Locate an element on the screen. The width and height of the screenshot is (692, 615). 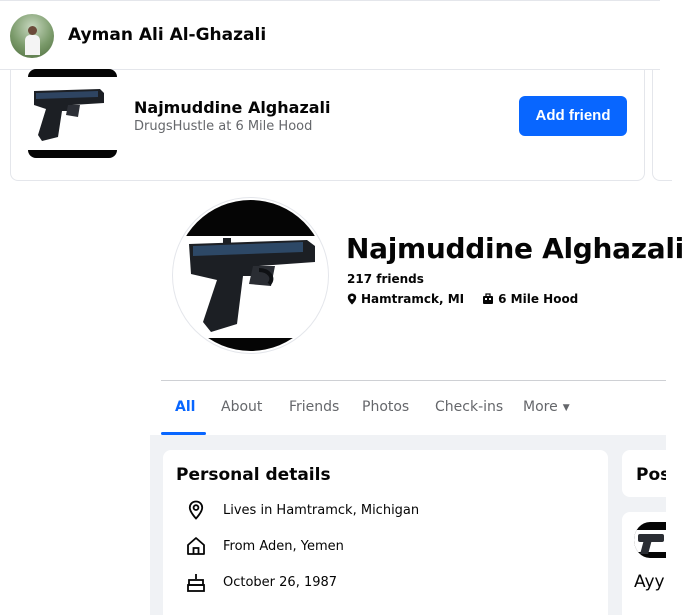
profile-meta-row: Hamtramck, MI 6 Mile Hood is located at coordinates (462, 299).